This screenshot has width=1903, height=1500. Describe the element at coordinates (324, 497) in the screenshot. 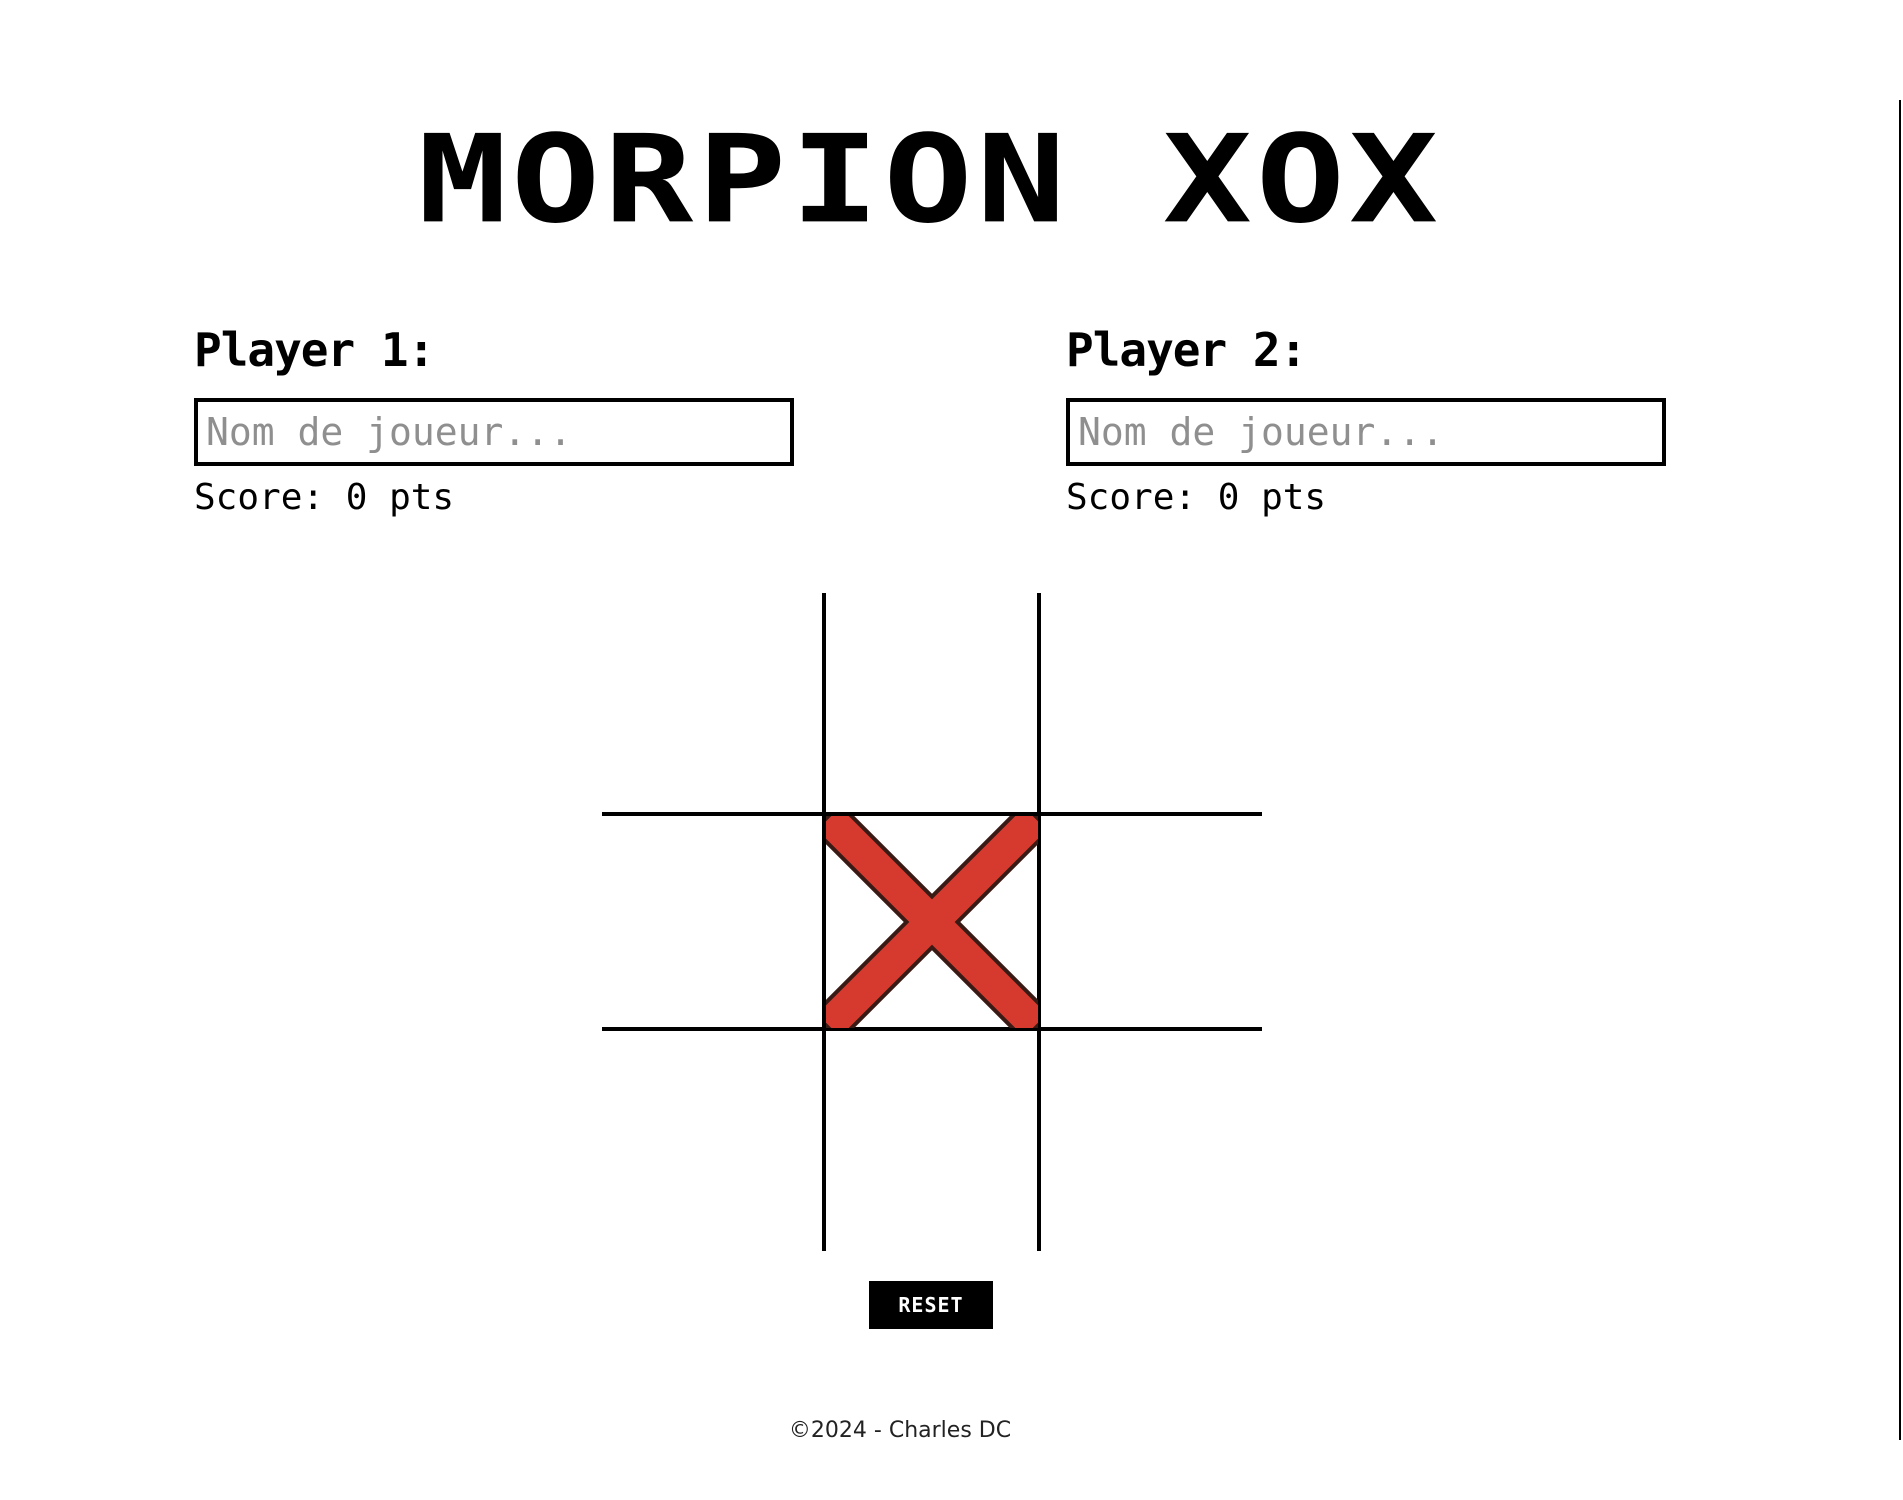

I see `player-1-score: Score: 0 pts` at that location.